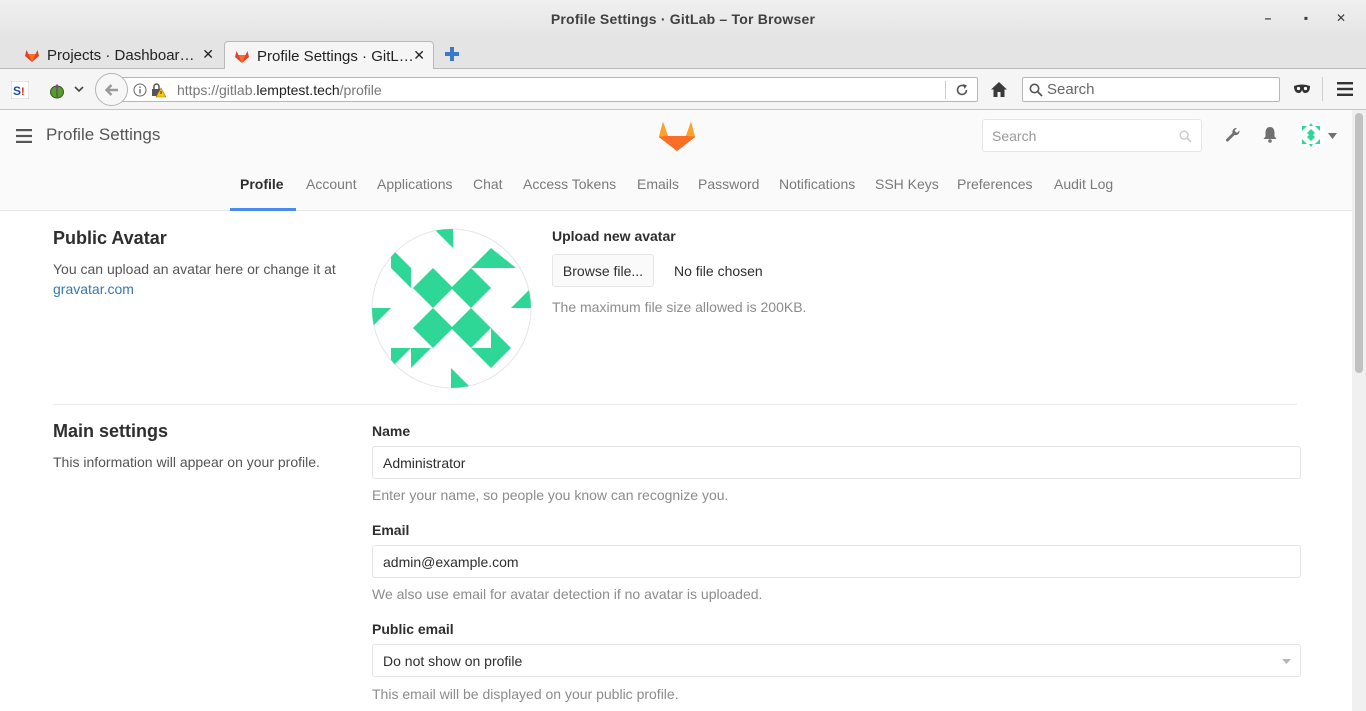 The height and width of the screenshot is (711, 1366). What do you see at coordinates (158, 90) in the screenshot?
I see `insecure-lock-warning-icon` at bounding box center [158, 90].